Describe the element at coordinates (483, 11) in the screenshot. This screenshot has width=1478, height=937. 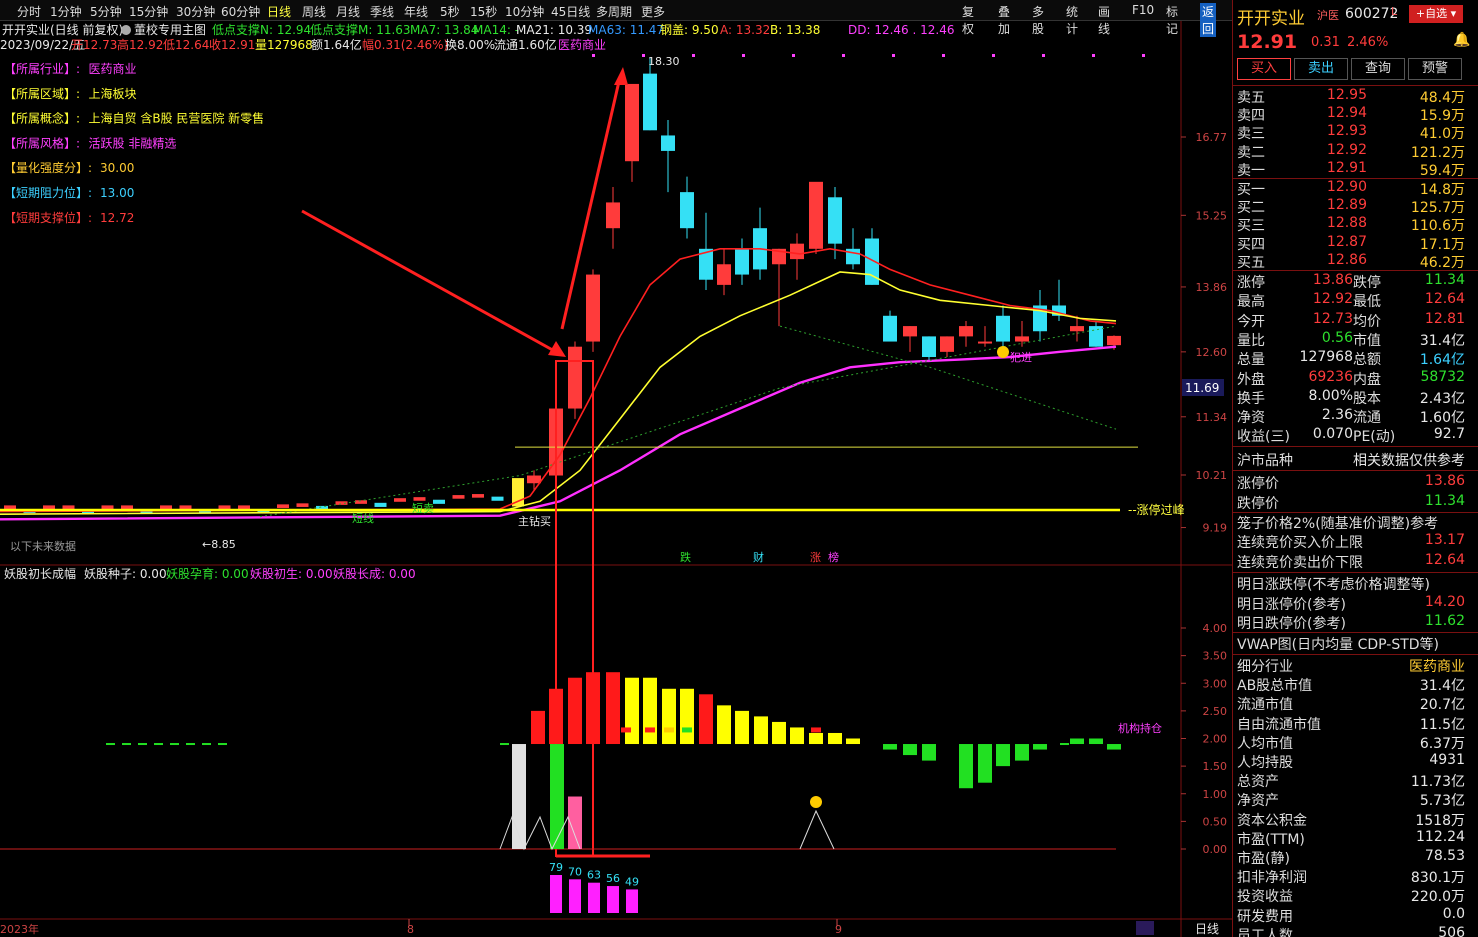
I see `tab-12: 15秒` at that location.